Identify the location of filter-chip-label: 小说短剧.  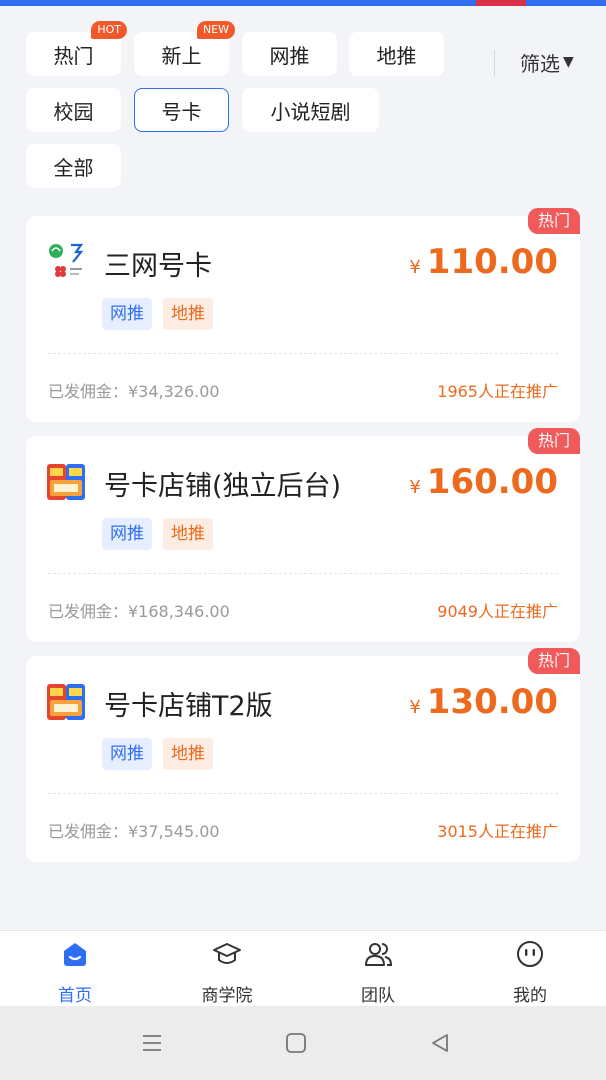
(310, 111).